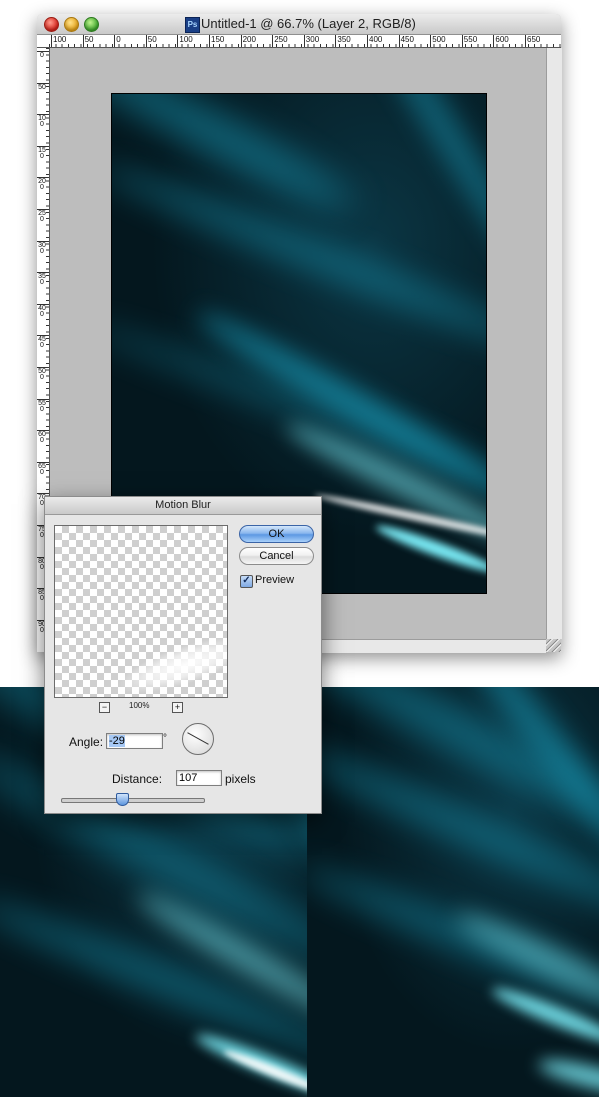 The image size is (599, 1097). Describe the element at coordinates (192, 25) in the screenshot. I see `photoshop-document-icon: Ps` at that location.